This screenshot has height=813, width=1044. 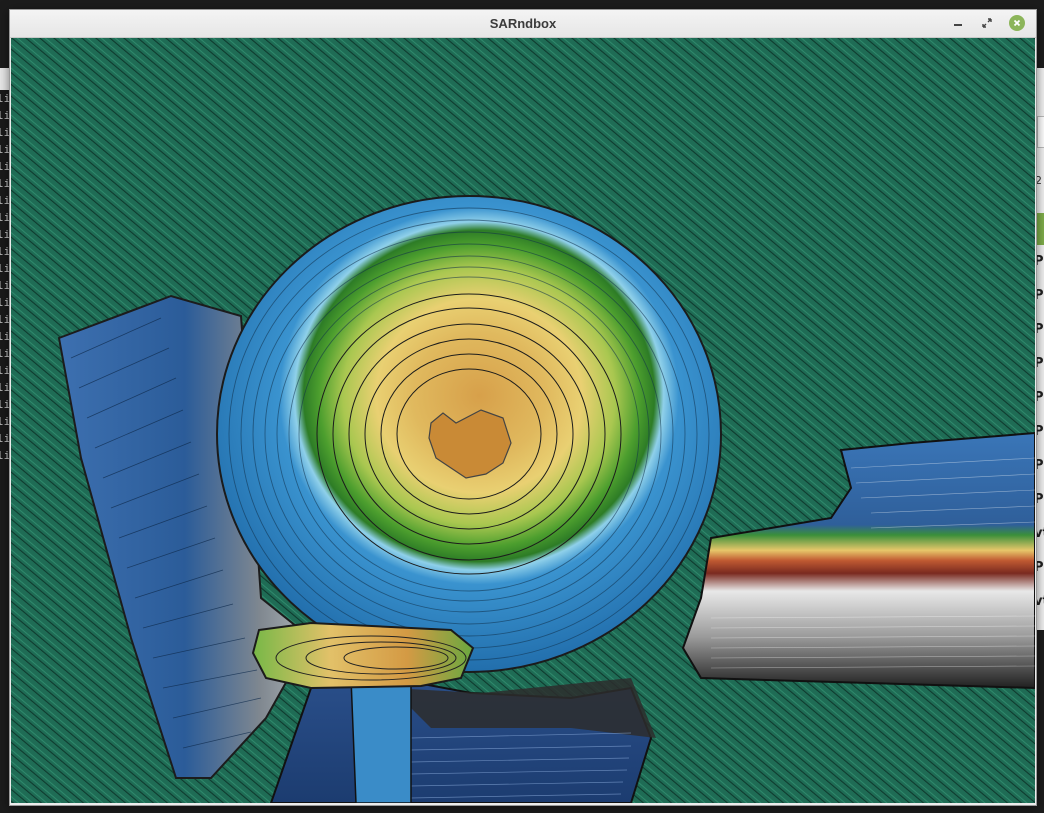 I want to click on minimize-button, so click(x=958, y=23).